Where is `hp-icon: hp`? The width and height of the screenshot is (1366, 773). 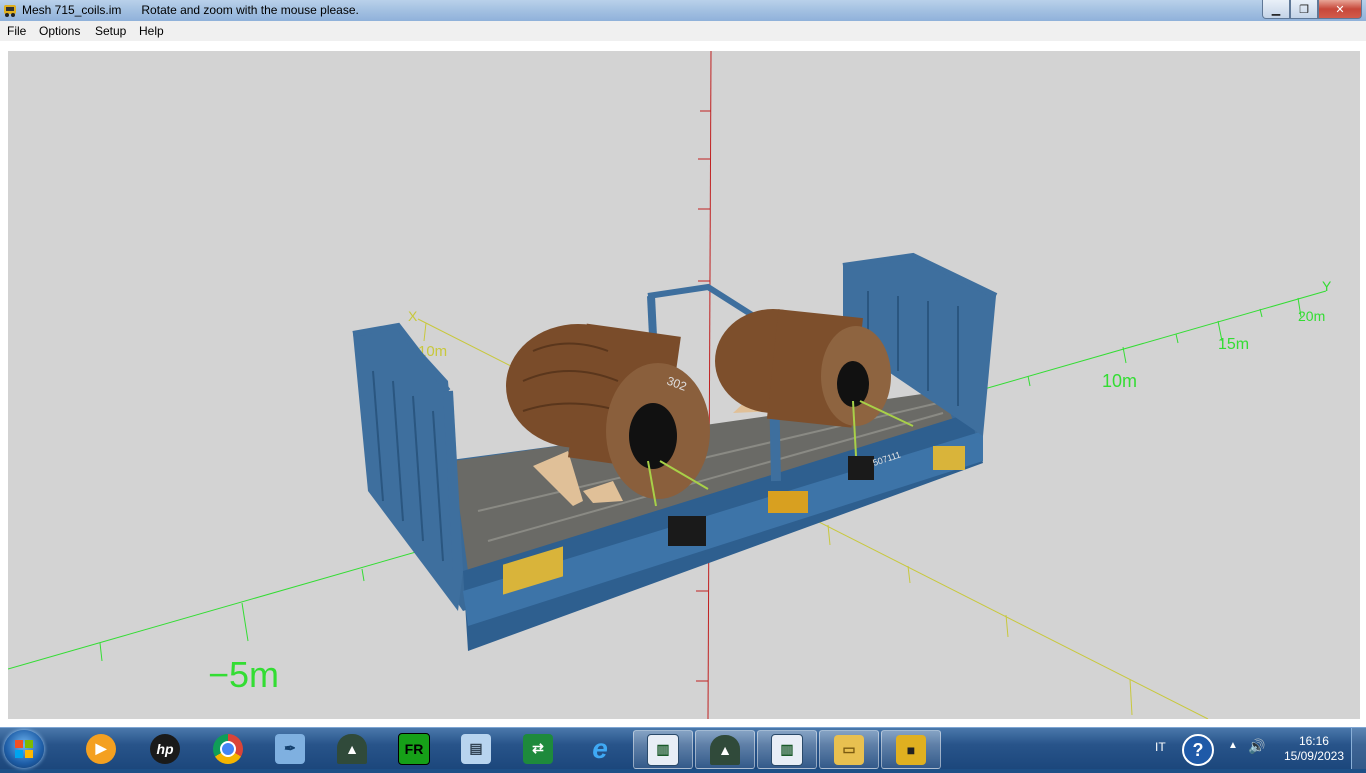 hp-icon: hp is located at coordinates (165, 748).